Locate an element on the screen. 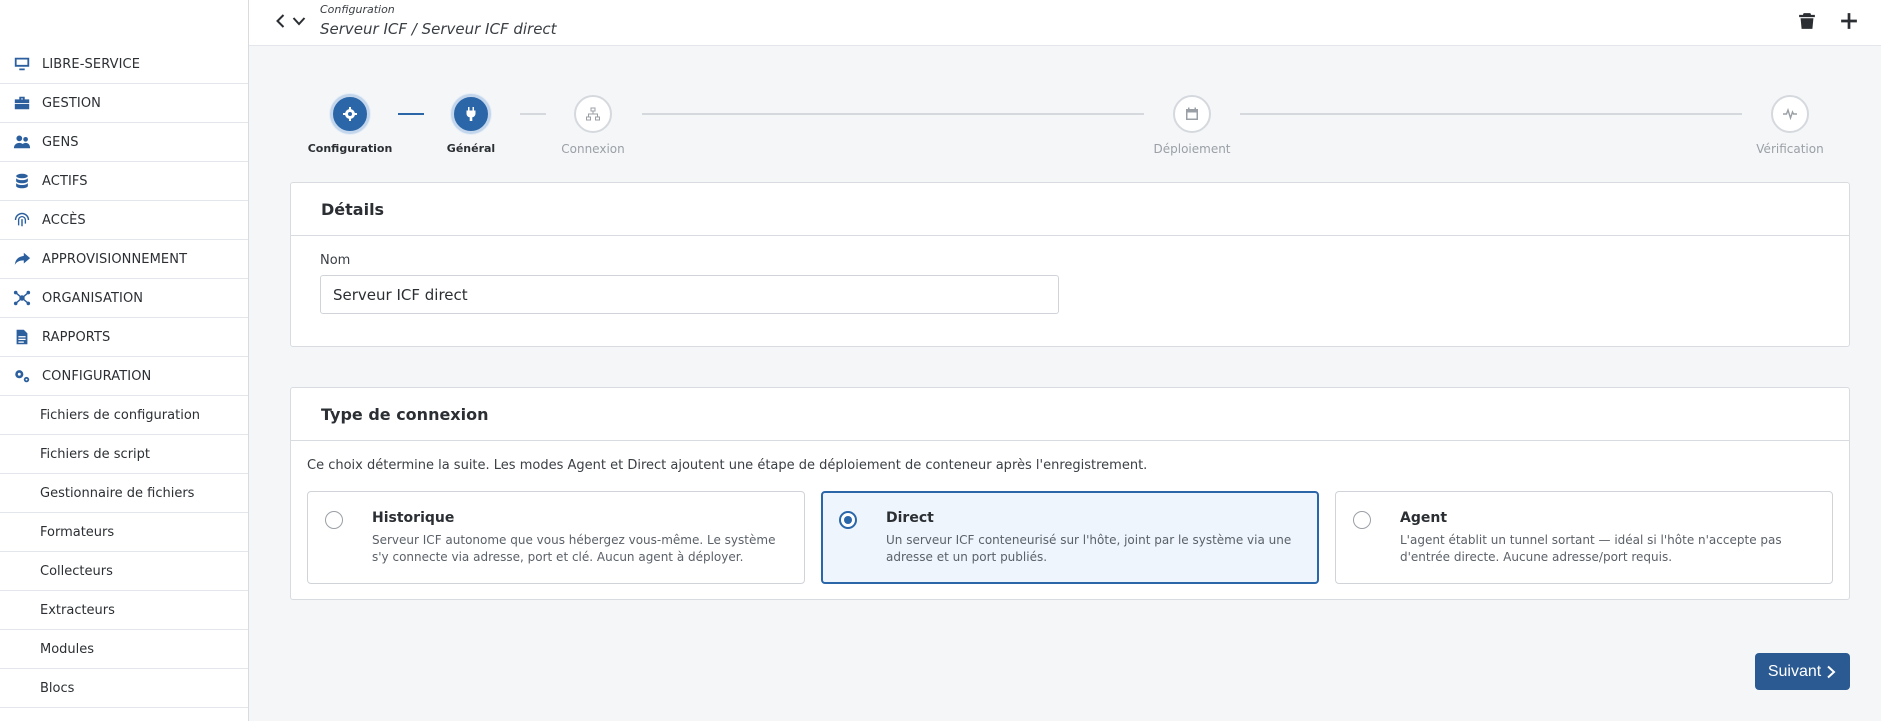 This screenshot has height=721, width=1881. share-icon is located at coordinates (22, 259).